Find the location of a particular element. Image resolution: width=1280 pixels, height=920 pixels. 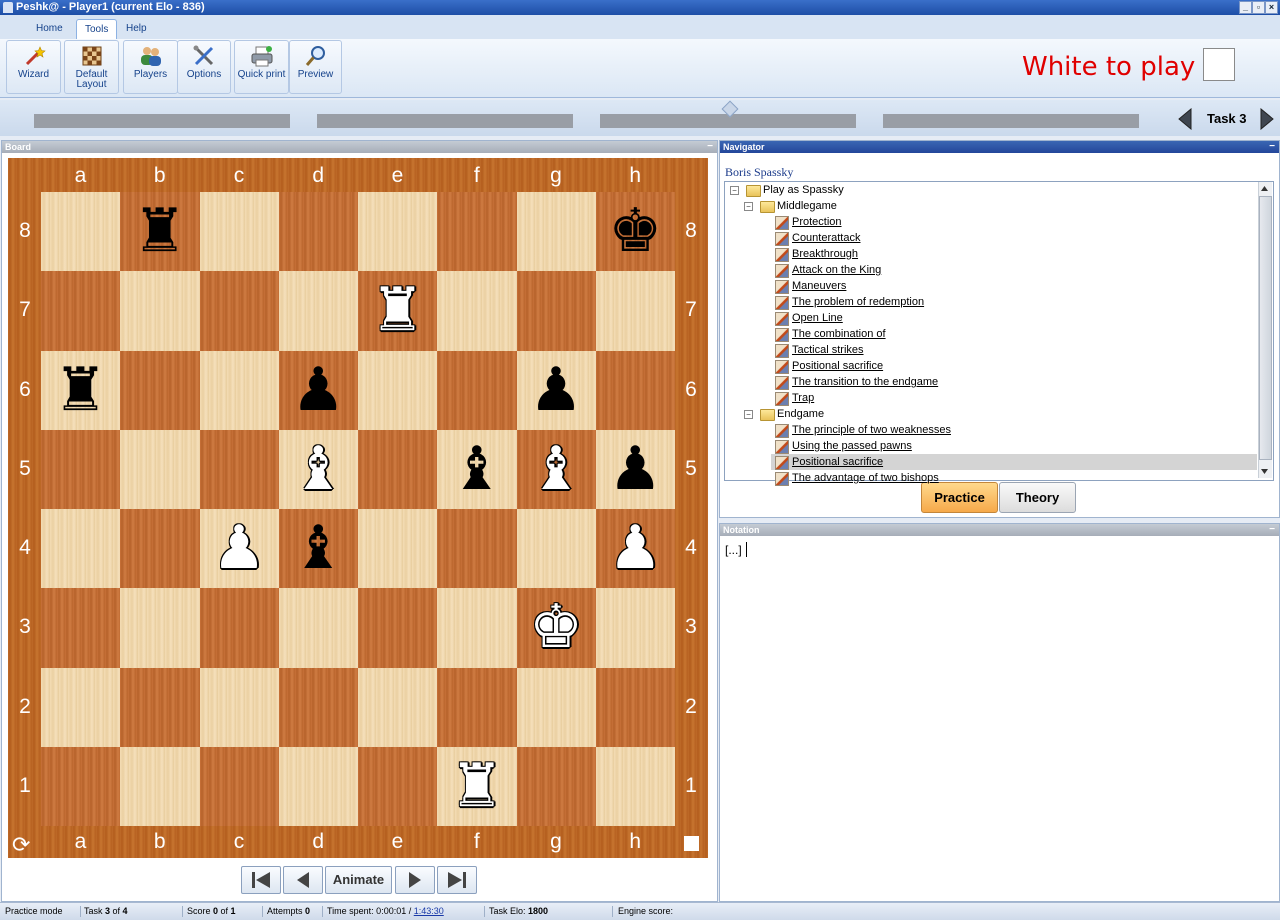

square-e1 is located at coordinates (398, 786).